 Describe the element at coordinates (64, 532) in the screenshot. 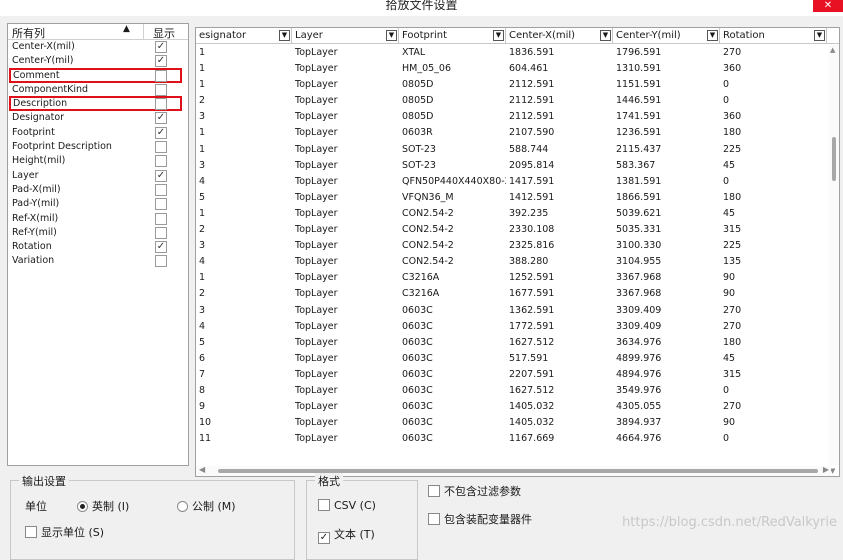

I see `show-units-checkbox: 显示单位 (S)` at that location.